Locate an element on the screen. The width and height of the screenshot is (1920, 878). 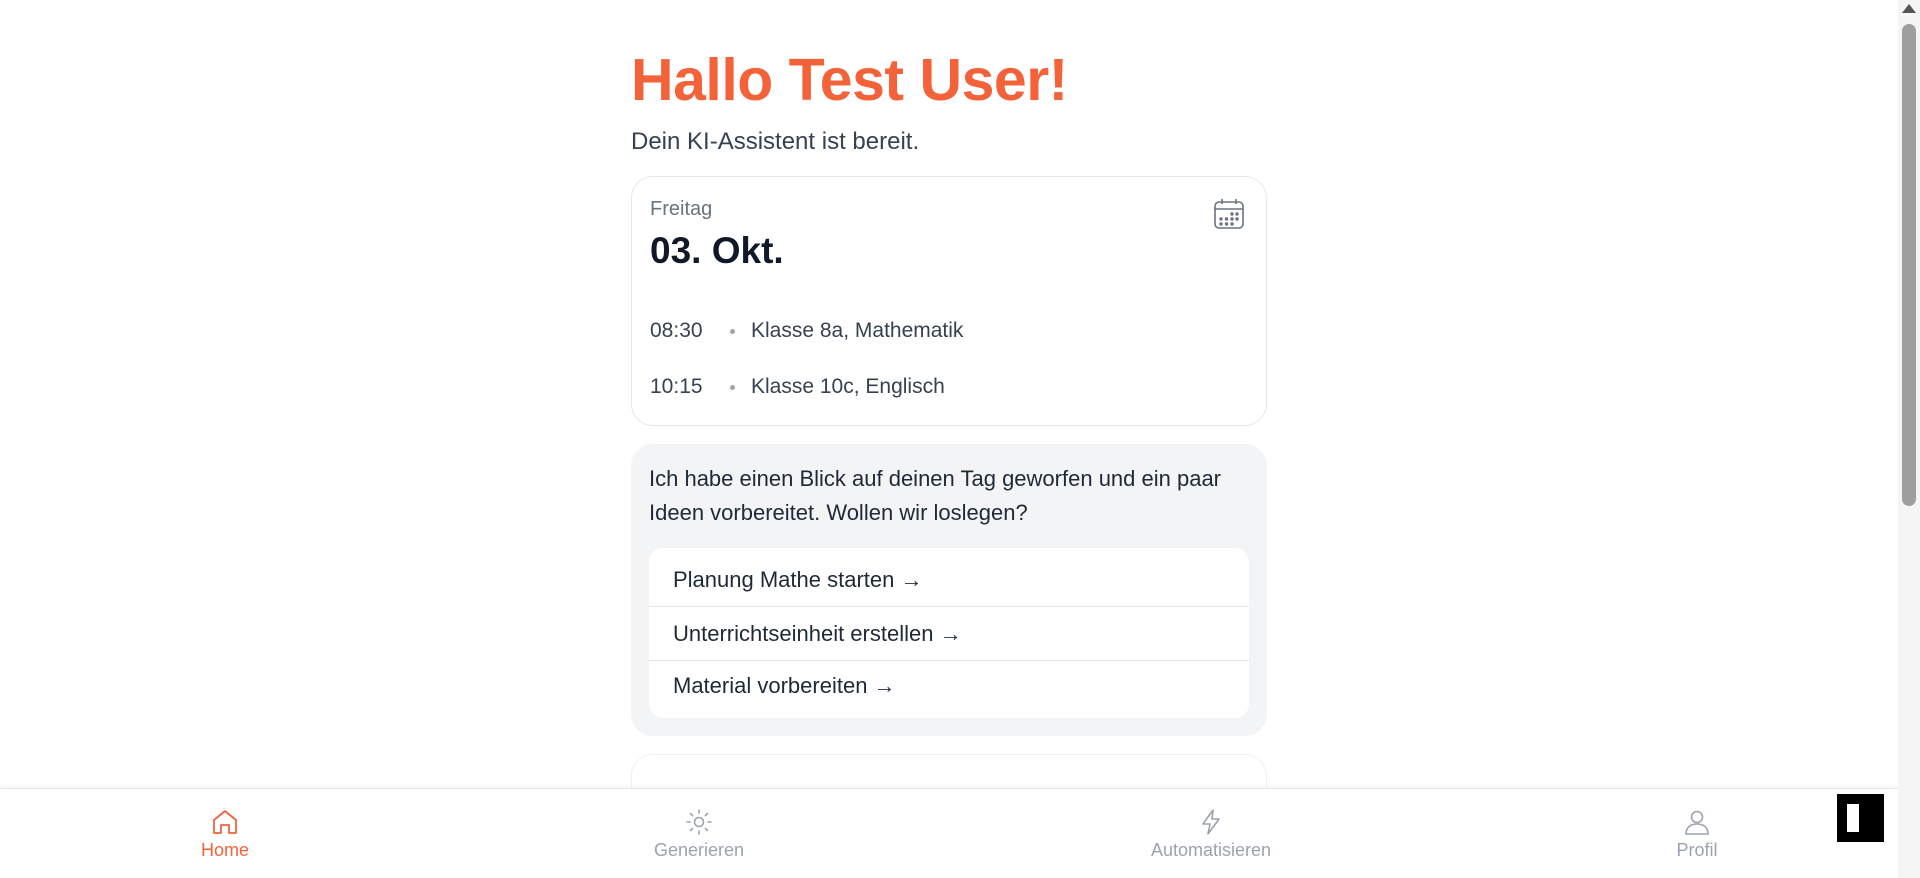
user-icon is located at coordinates (1697, 822).